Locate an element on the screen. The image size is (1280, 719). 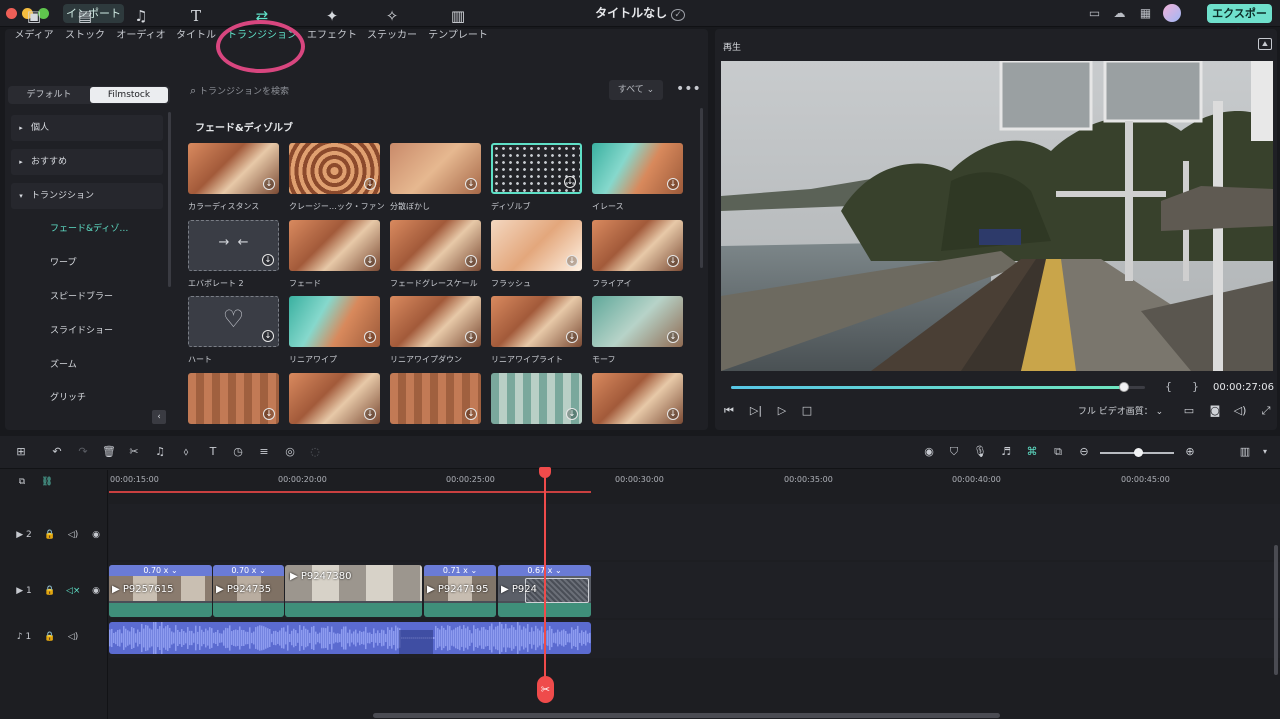
microphone-icon: 🎙 is located at coordinates (980, 452).